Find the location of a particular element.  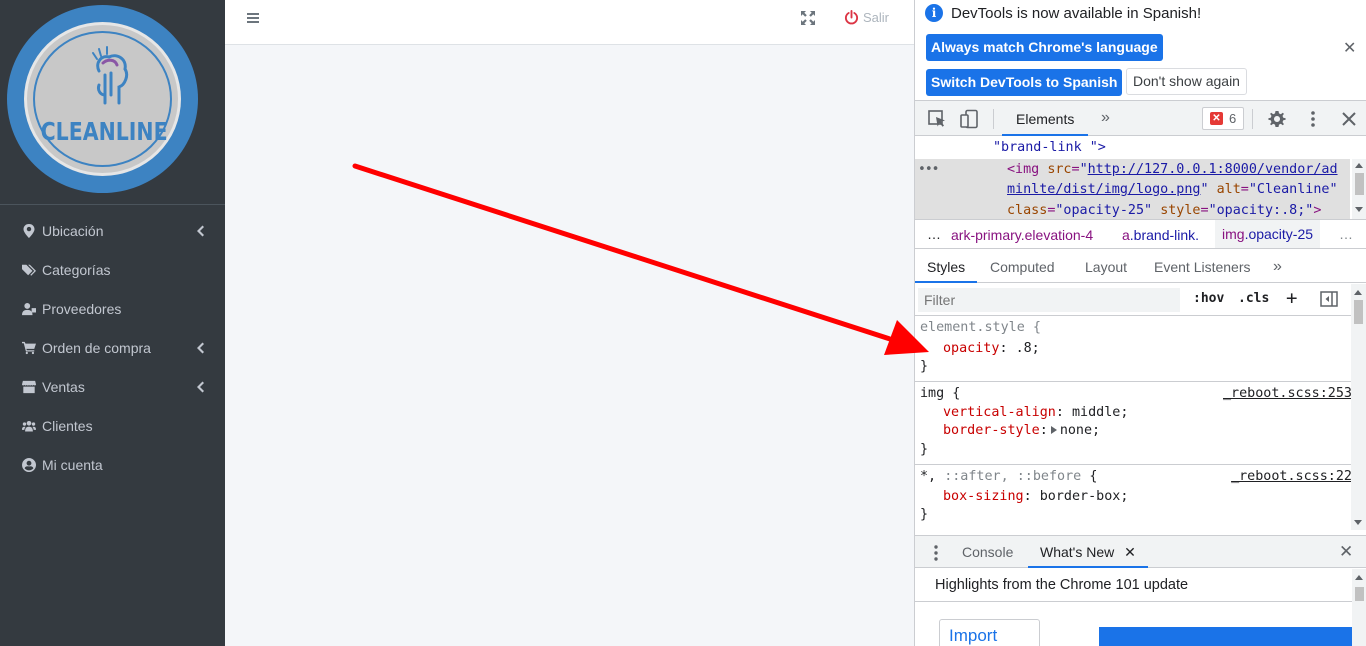

dom-node-actions: ••• is located at coordinates (929, 169).